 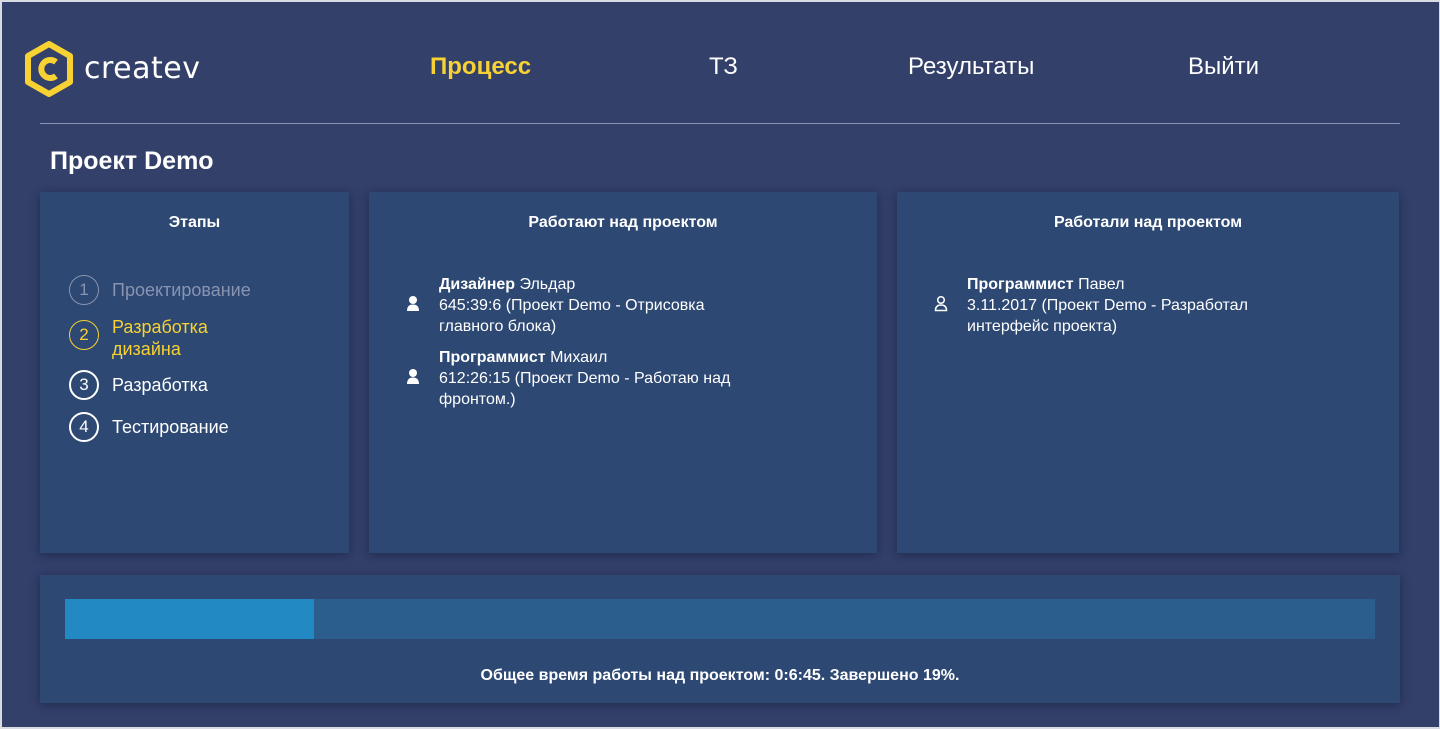 I want to click on stage-number: 4, so click(x=84, y=427).